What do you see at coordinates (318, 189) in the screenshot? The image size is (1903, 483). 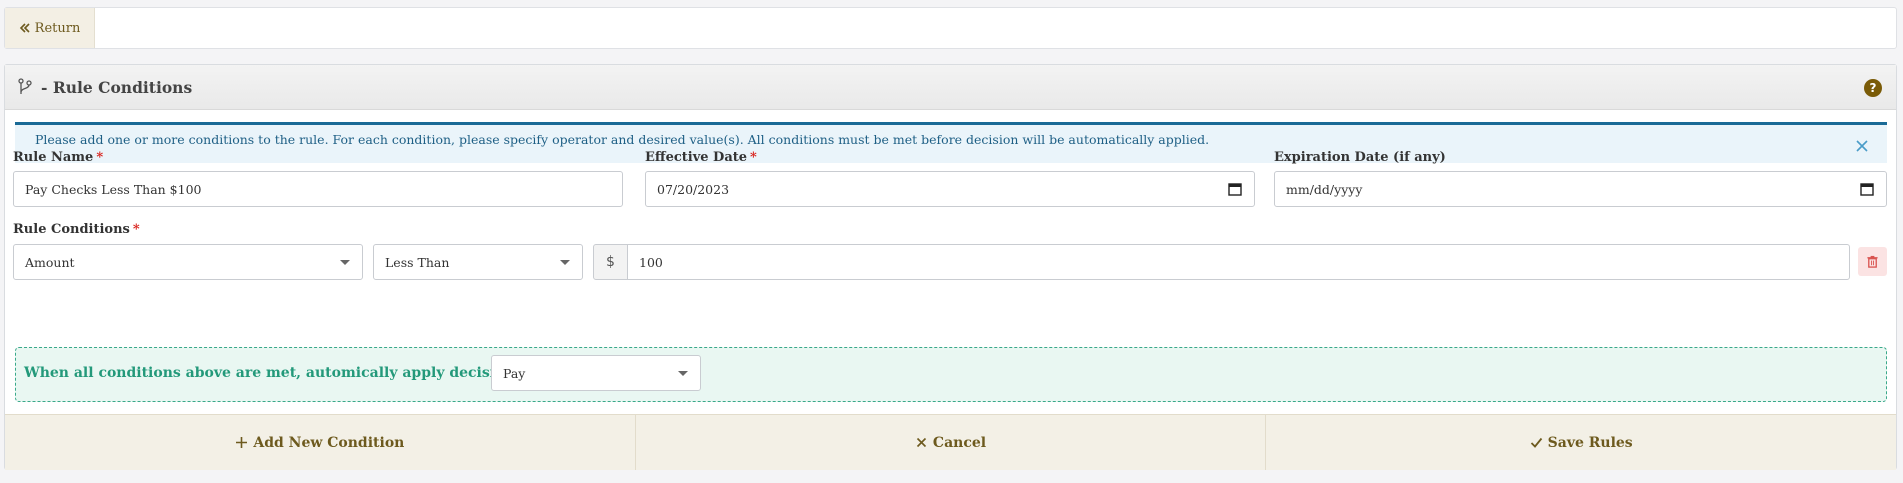 I see `rule-name-input: Pay Checks Less Than $100` at bounding box center [318, 189].